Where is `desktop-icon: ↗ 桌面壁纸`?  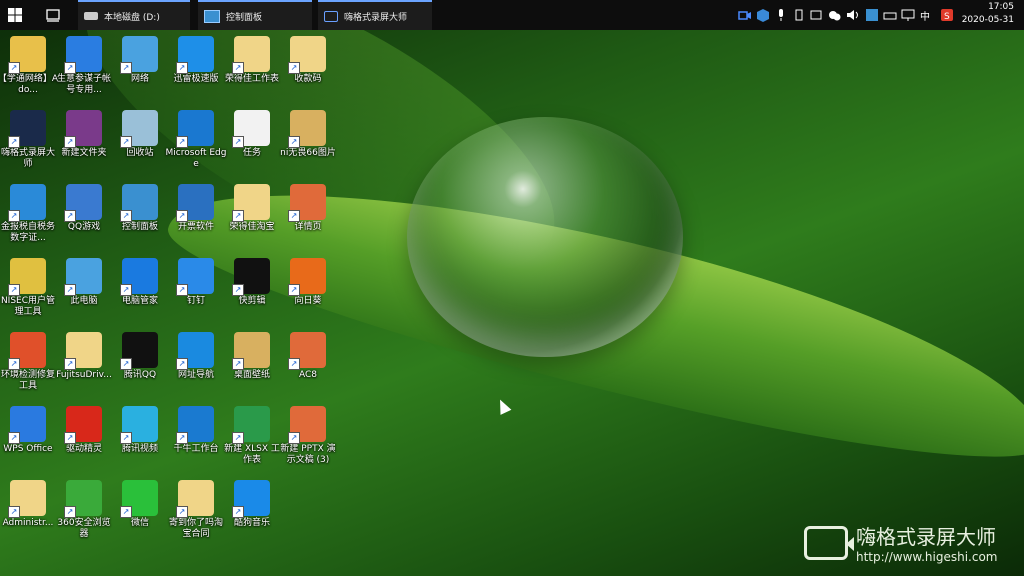
desktop-icon: ↗ 桌面壁纸 is located at coordinates (252, 356).